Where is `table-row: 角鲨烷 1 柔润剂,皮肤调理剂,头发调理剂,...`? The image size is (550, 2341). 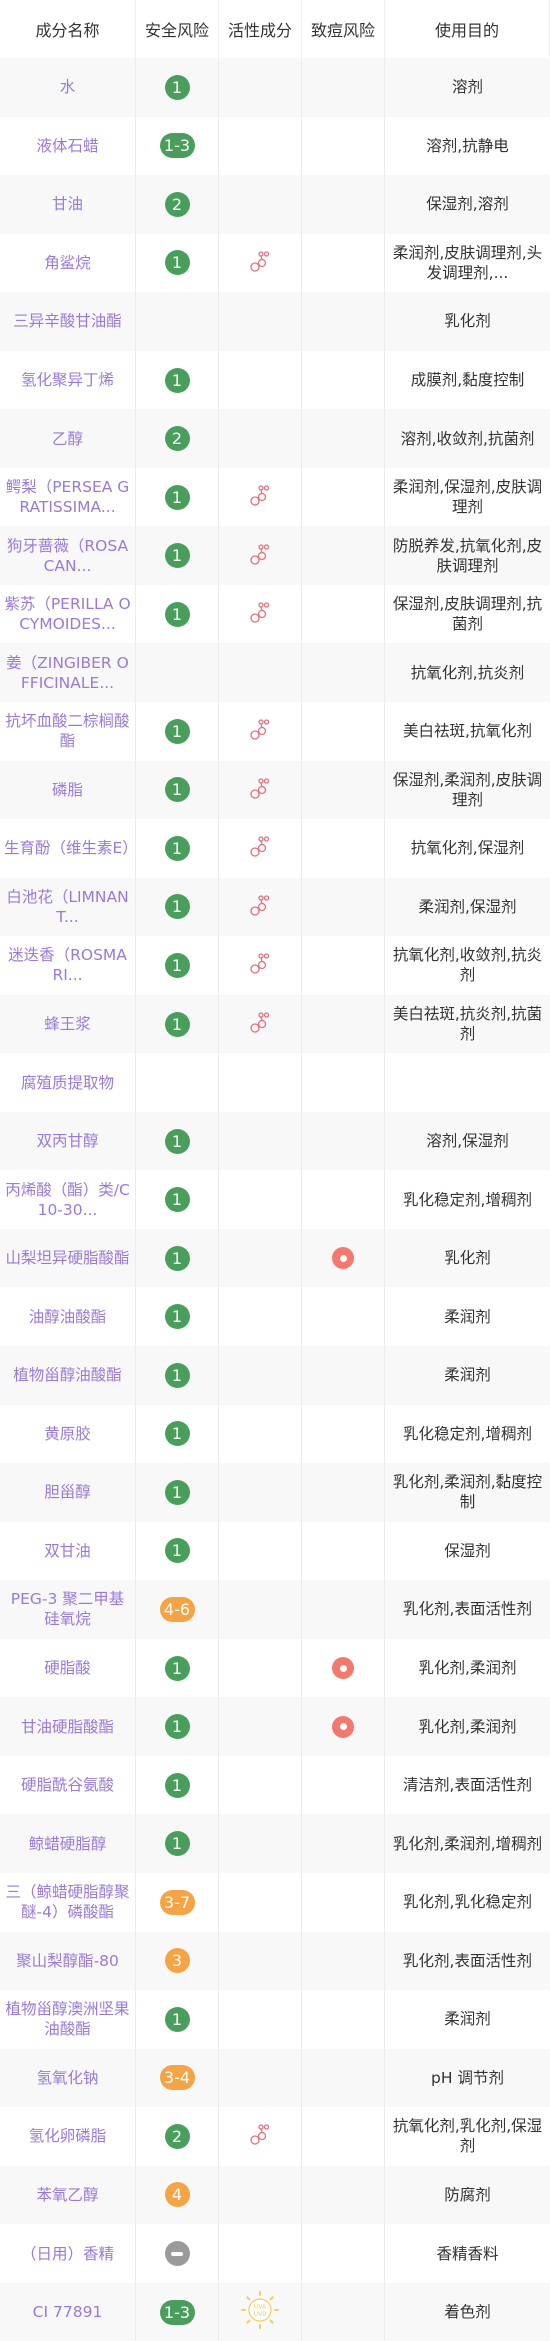
table-row: 角鲨烷 1 柔润剂,皮肤调理剂,头发调理剂,... is located at coordinates (275, 263).